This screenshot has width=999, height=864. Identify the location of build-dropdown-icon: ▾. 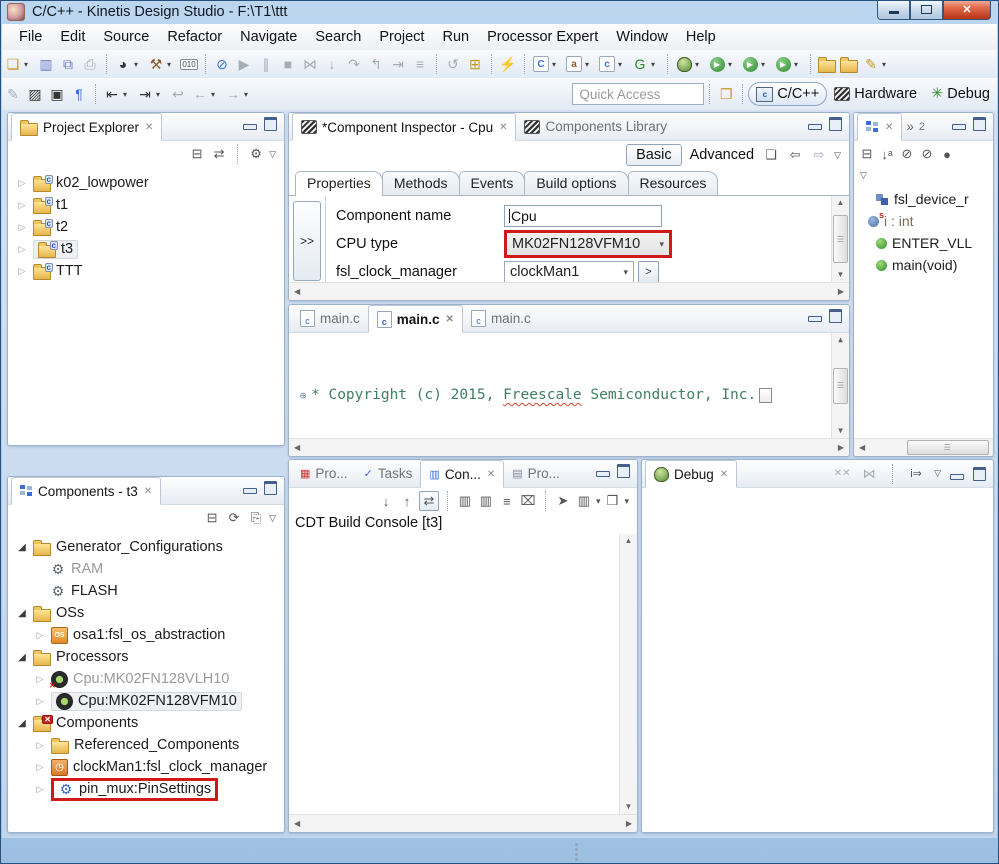
(171, 64).